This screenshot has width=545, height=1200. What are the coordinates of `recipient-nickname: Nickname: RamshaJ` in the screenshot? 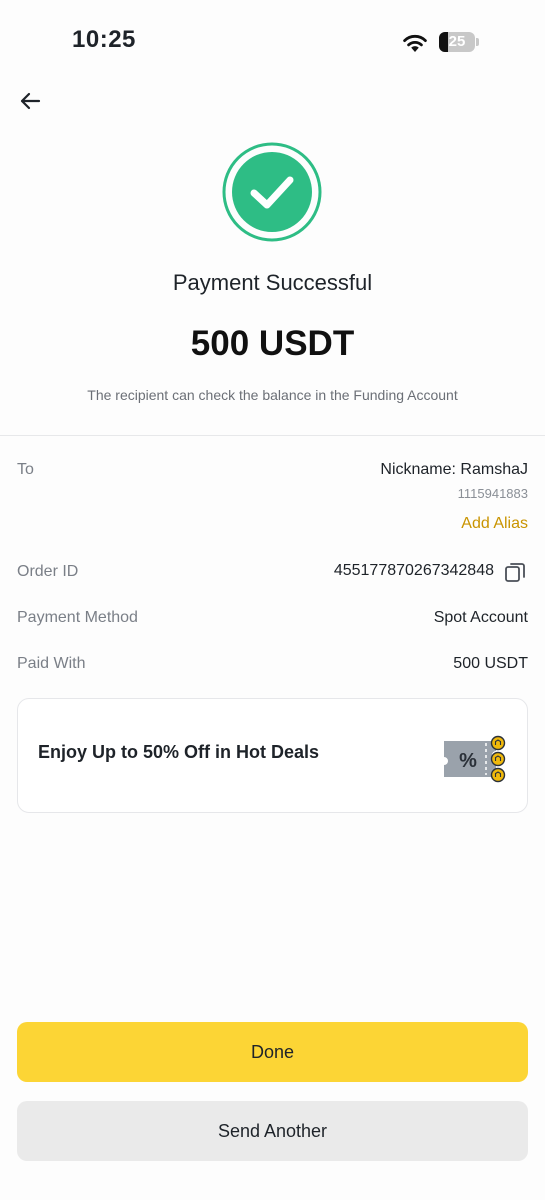 It's located at (454, 469).